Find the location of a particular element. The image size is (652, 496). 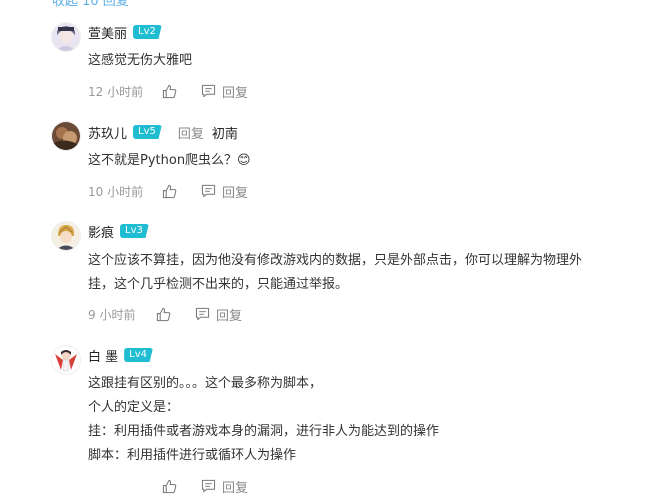

comment-actions: 9 小时前 回复 is located at coordinates (165, 314).